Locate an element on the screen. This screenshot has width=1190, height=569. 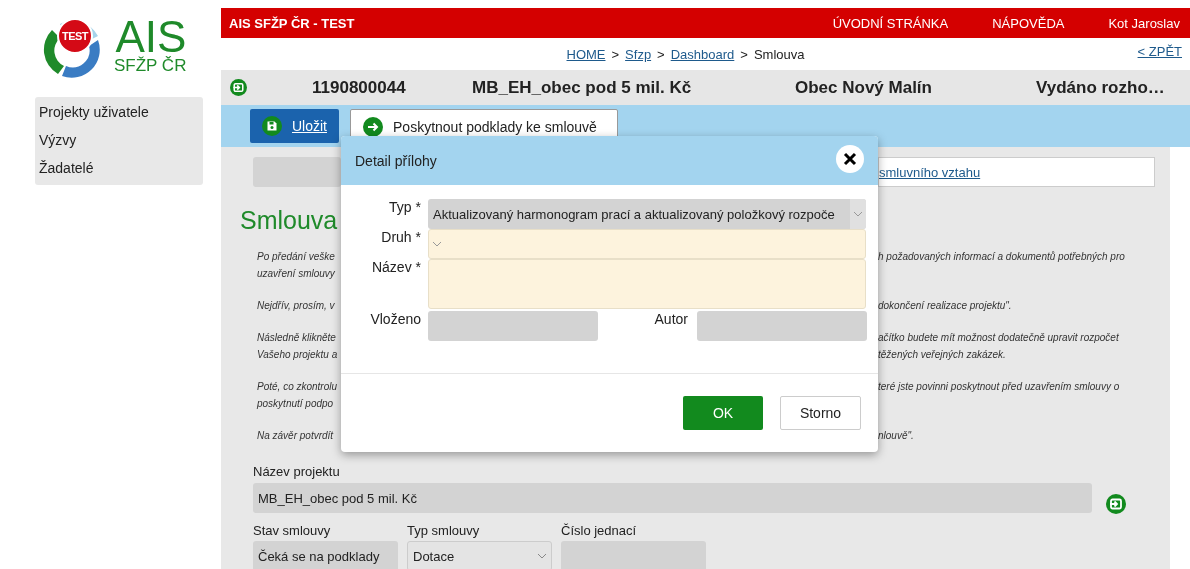
record-name: MB_EH_obec pod 5 mil. Kč is located at coordinates (582, 87).